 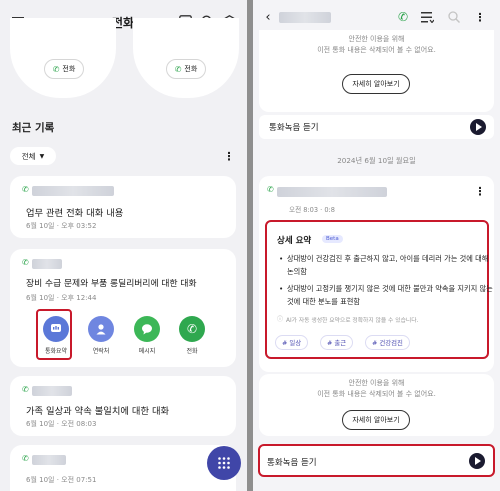 What do you see at coordinates (101, 329) in the screenshot?
I see `person-icon` at bounding box center [101, 329].